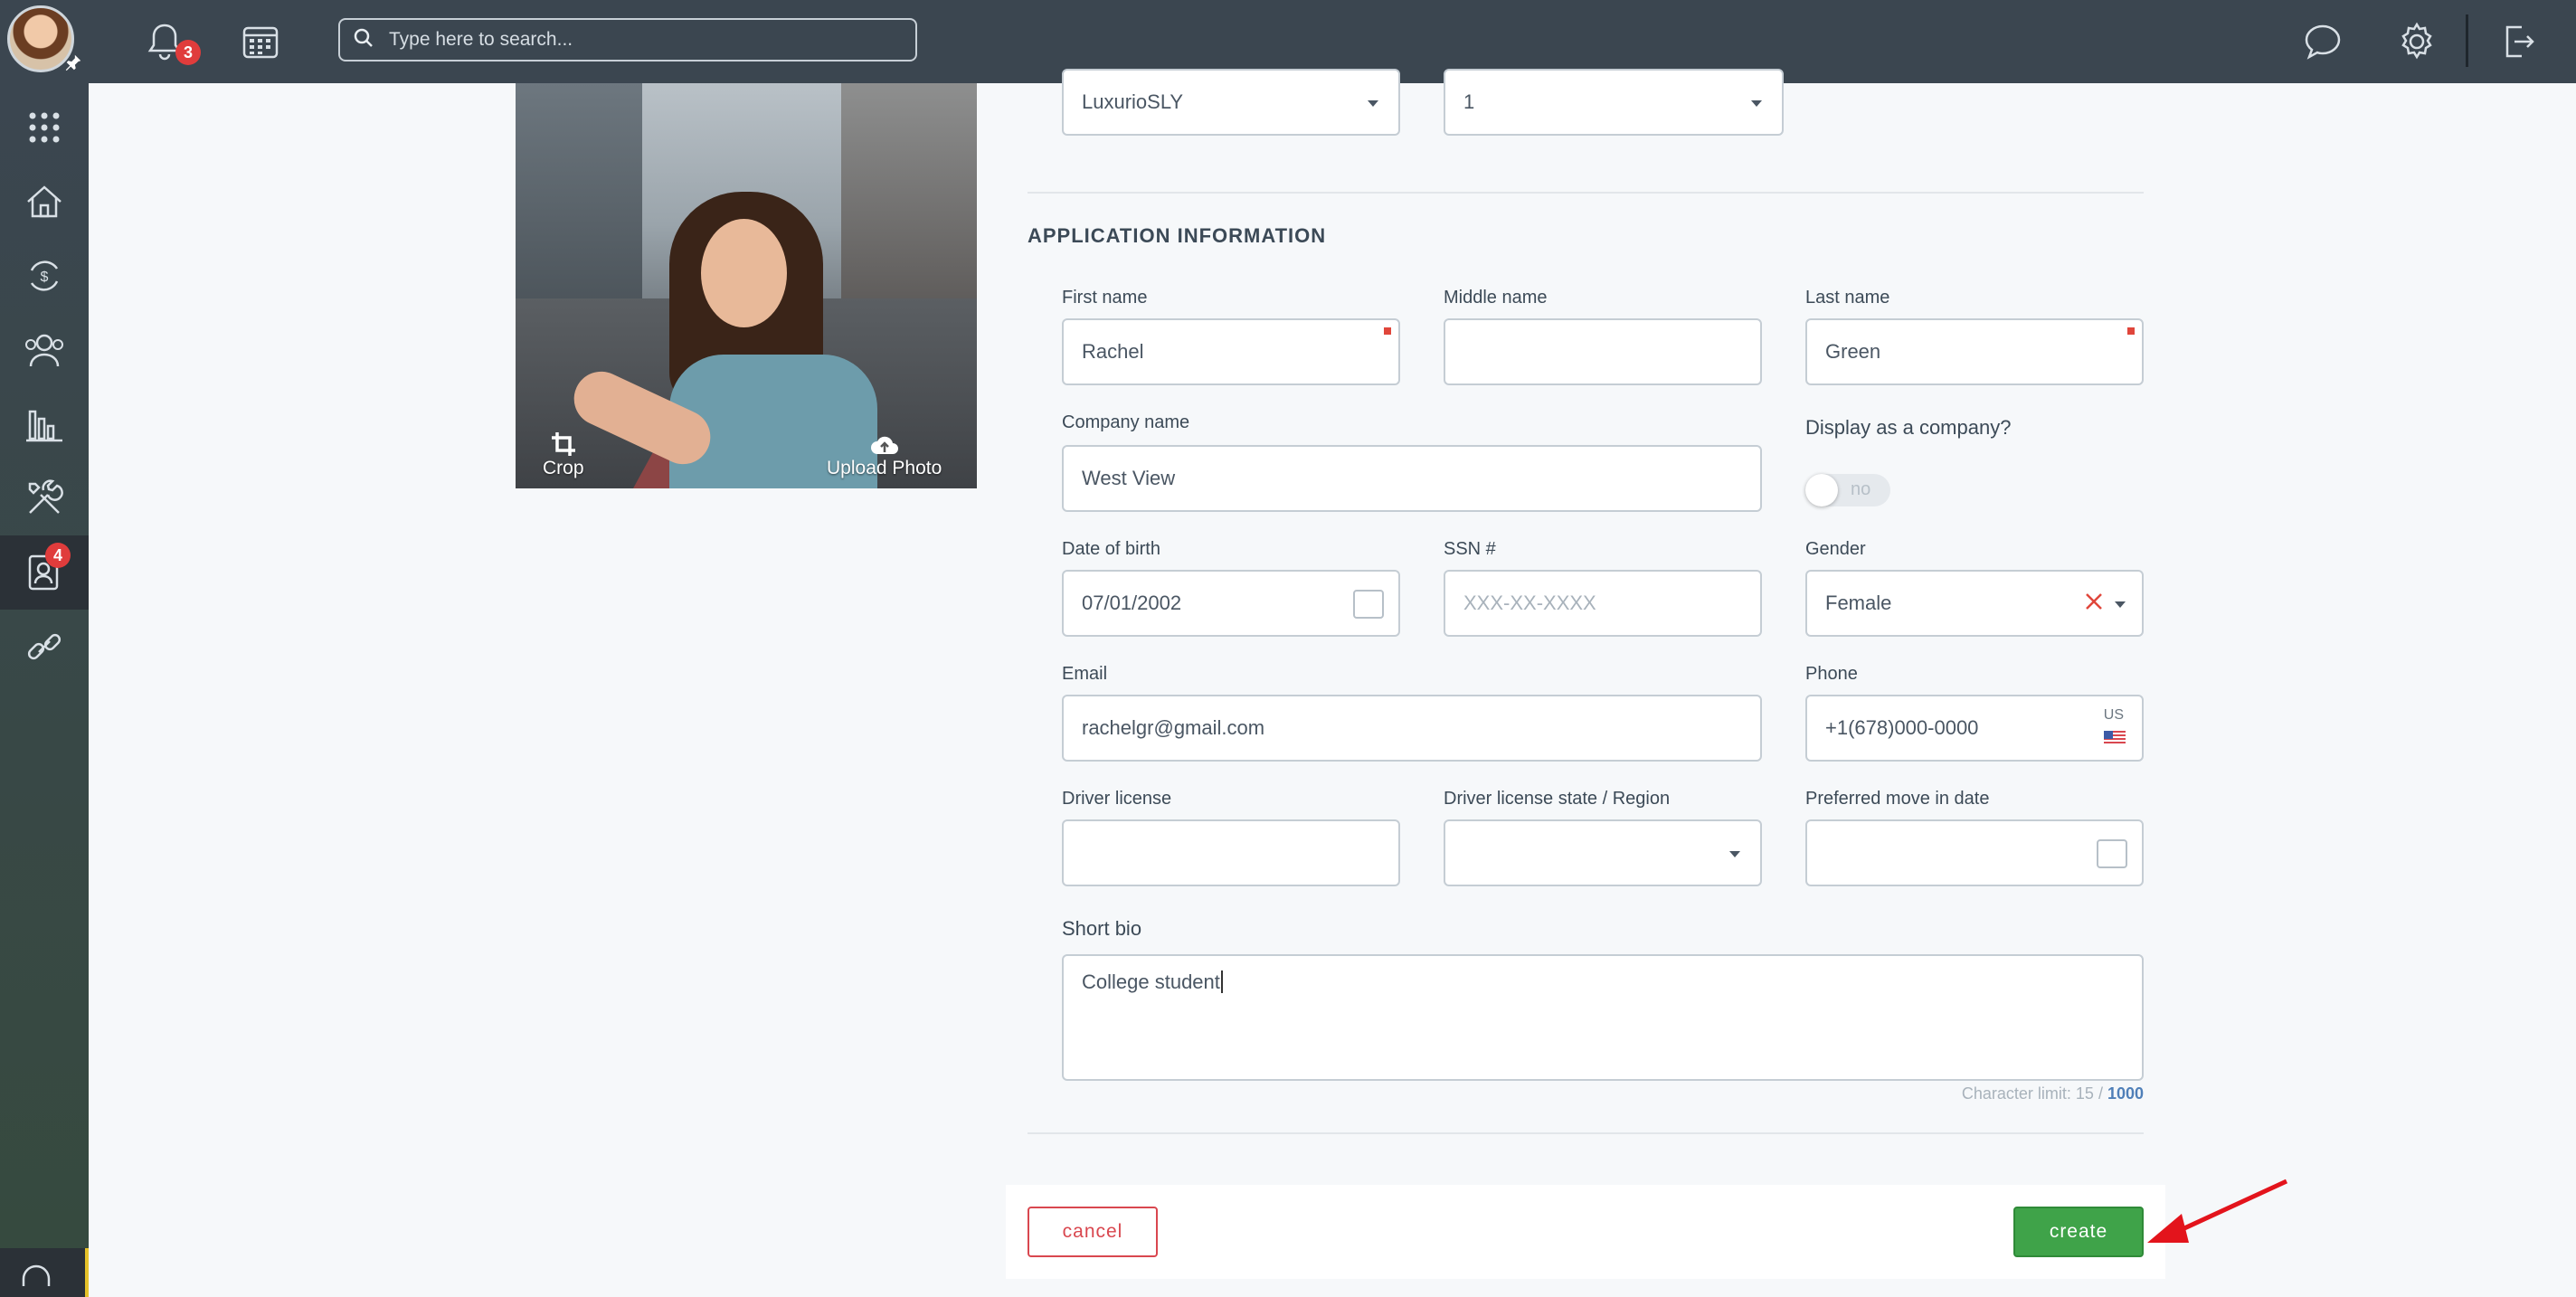 This screenshot has width=2576, height=1297. What do you see at coordinates (2322, 41) in the screenshot?
I see `chat-icon` at bounding box center [2322, 41].